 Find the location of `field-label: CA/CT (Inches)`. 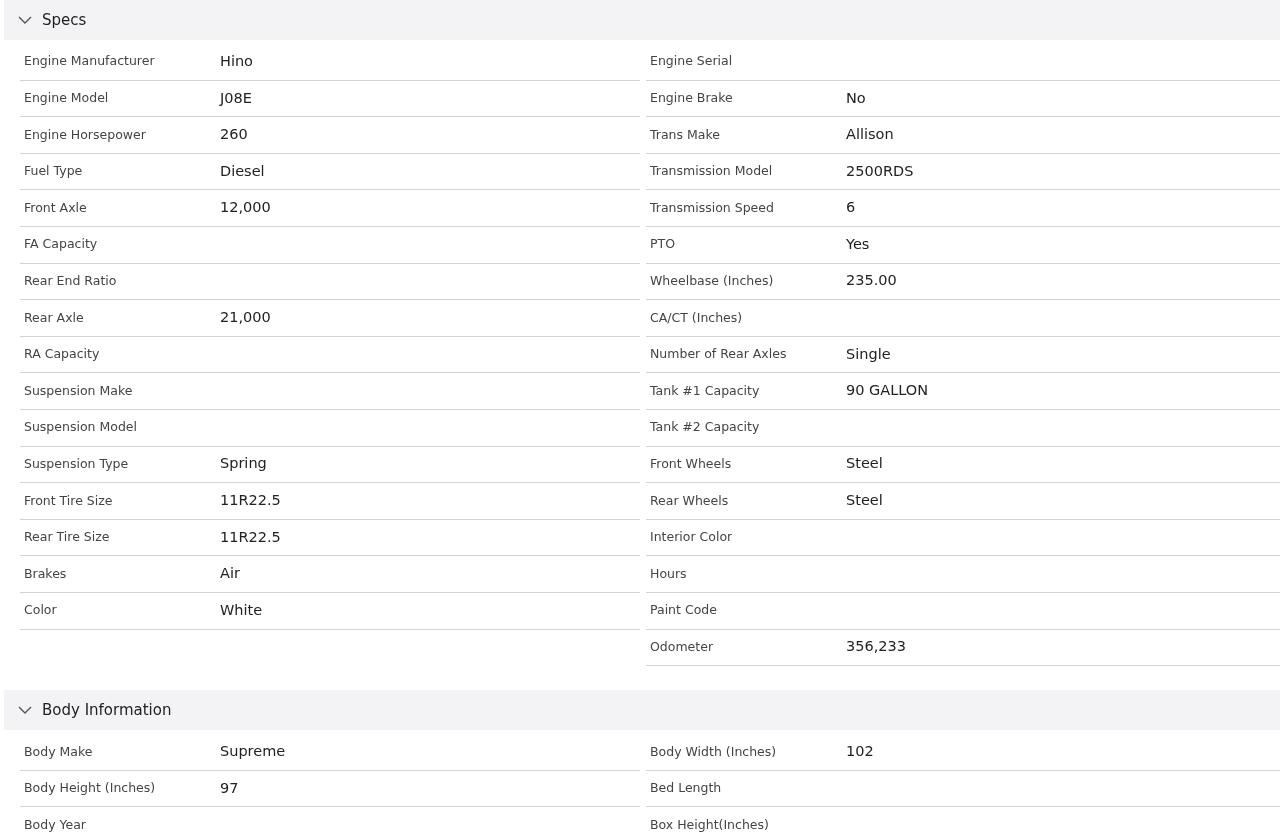

field-label: CA/CT (Inches) is located at coordinates (696, 317).